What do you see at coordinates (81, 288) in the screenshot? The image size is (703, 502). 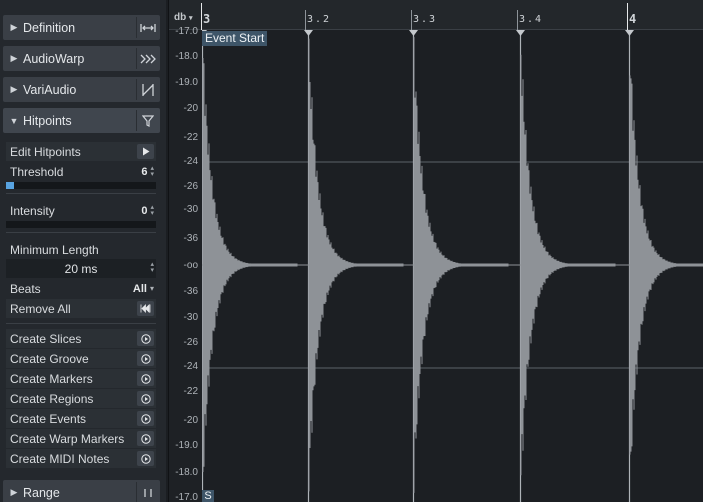 I see `beats-row: Beats All ▾` at bounding box center [81, 288].